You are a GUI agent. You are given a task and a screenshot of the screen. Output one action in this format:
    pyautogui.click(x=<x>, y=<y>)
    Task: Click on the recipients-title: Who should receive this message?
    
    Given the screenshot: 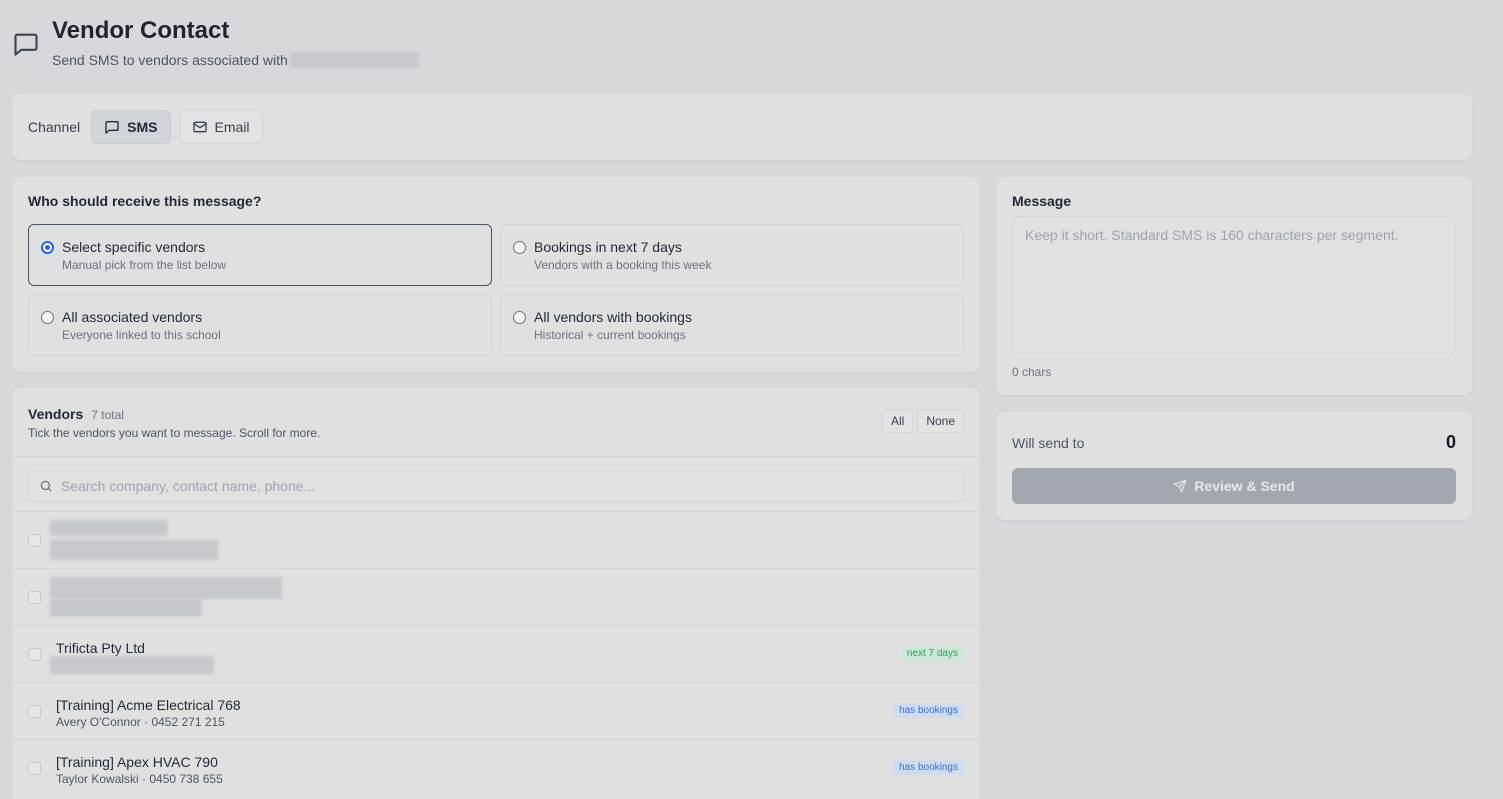 What is the action you would take?
    pyautogui.click(x=145, y=201)
    